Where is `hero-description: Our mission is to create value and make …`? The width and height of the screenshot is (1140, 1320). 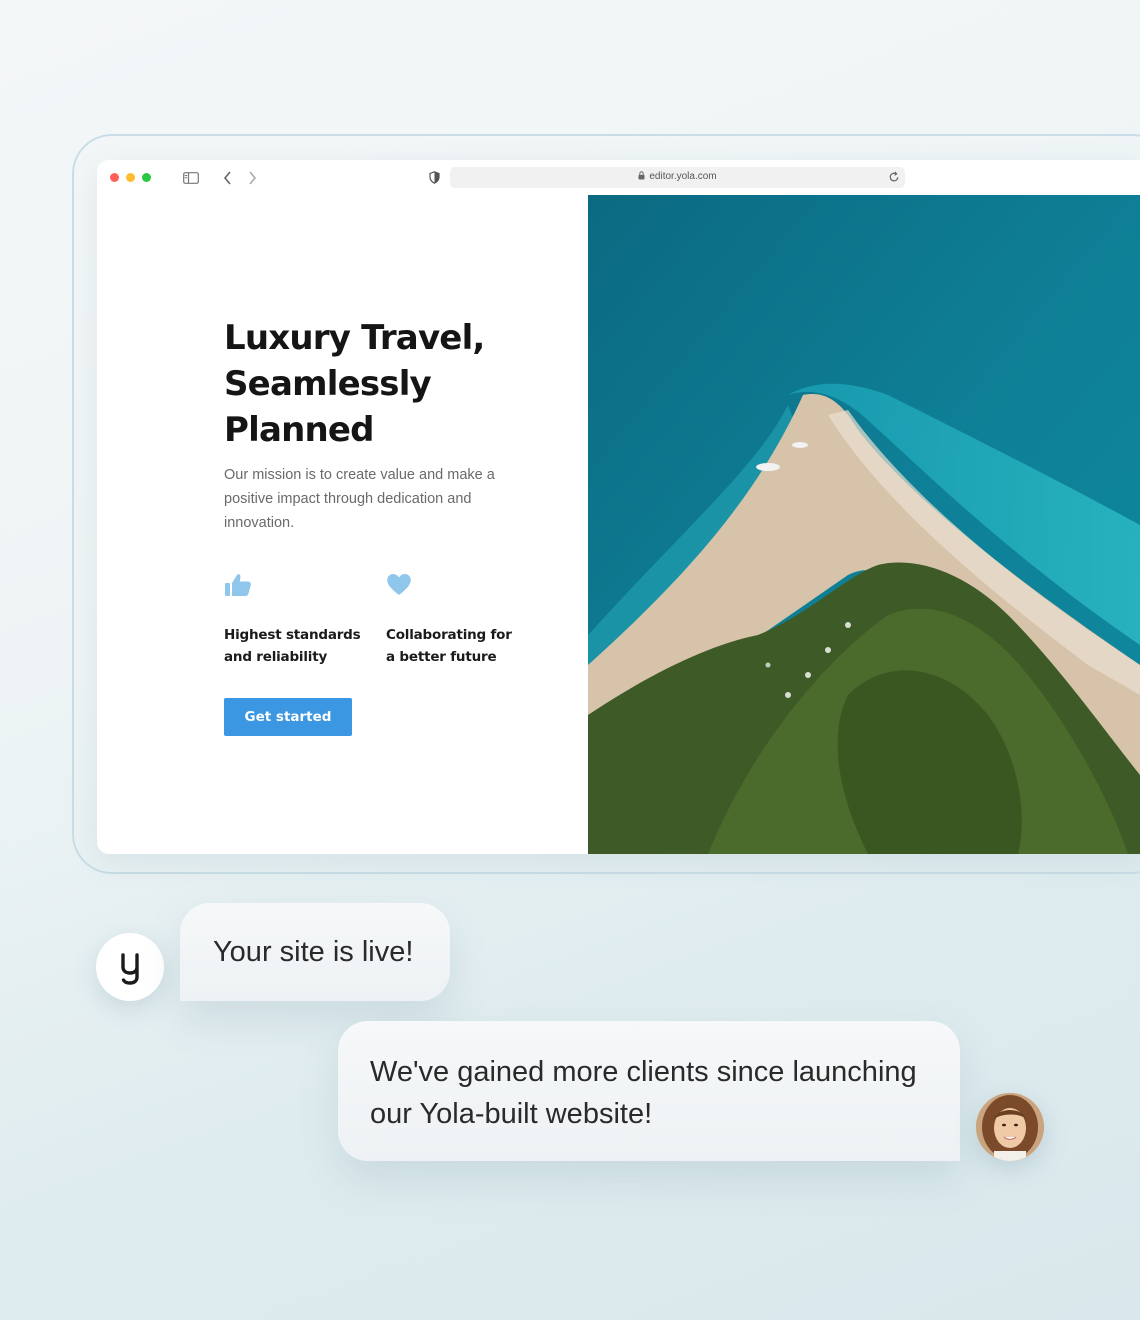 hero-description: Our mission is to create value and make … is located at coordinates (359, 499).